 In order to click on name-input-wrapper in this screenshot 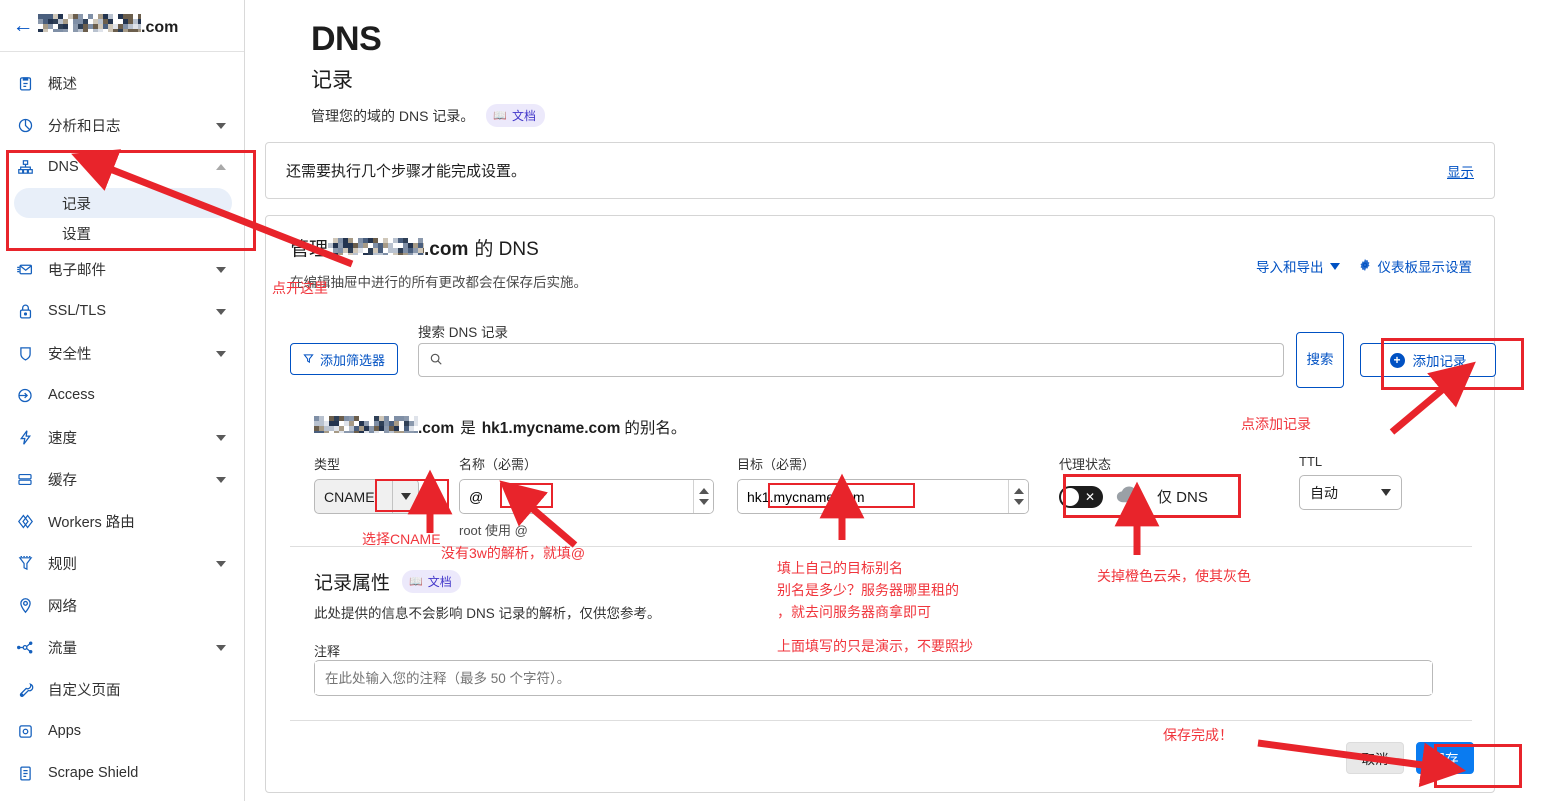, I will do `click(586, 496)`.